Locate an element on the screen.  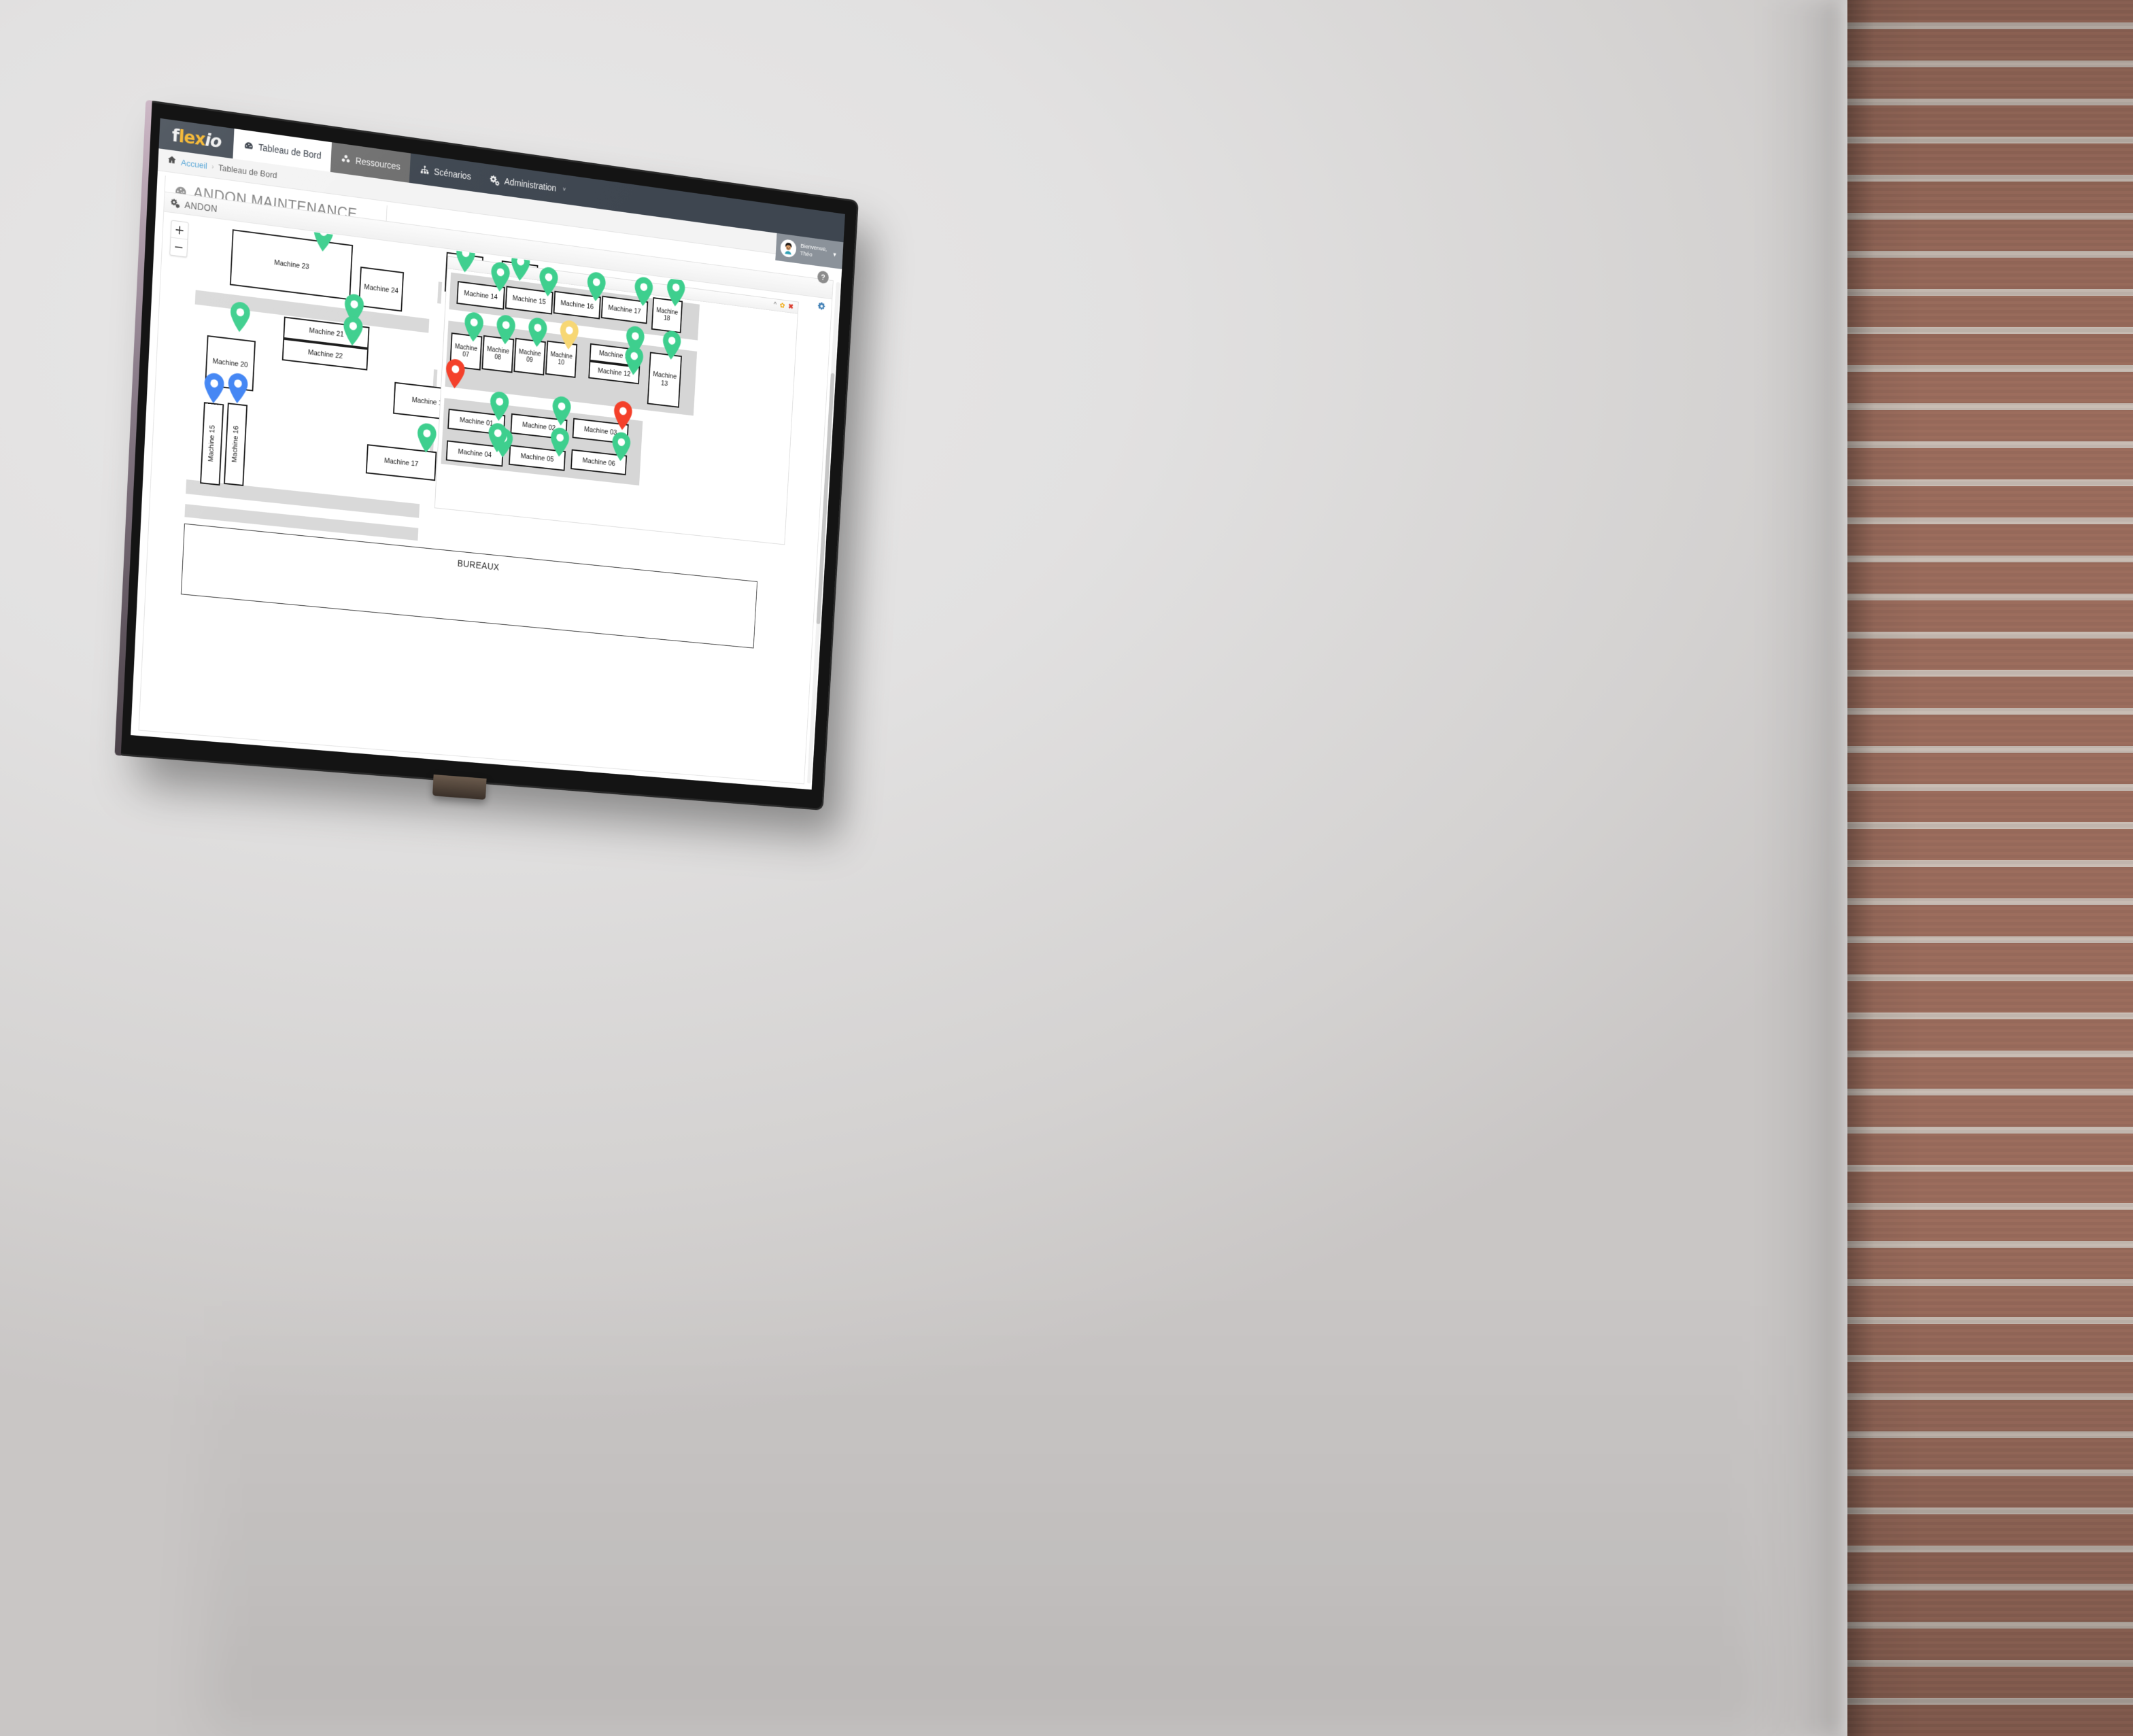
nav-tab-label: Scénarios is located at coordinates (452, 174).